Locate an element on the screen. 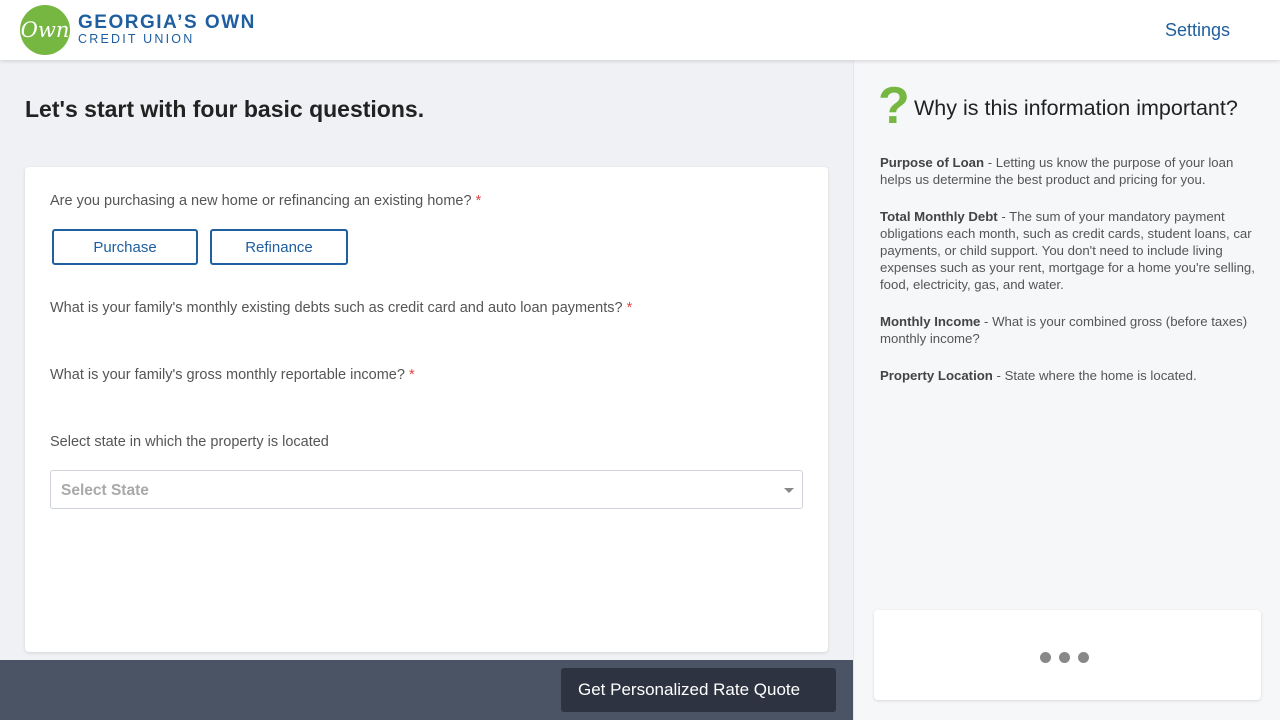  info-term: Purpose of Loan is located at coordinates (932, 162).